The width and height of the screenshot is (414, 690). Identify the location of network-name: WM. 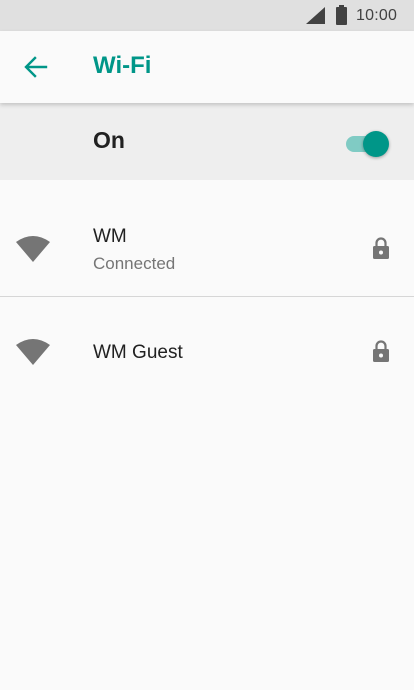
(110, 236).